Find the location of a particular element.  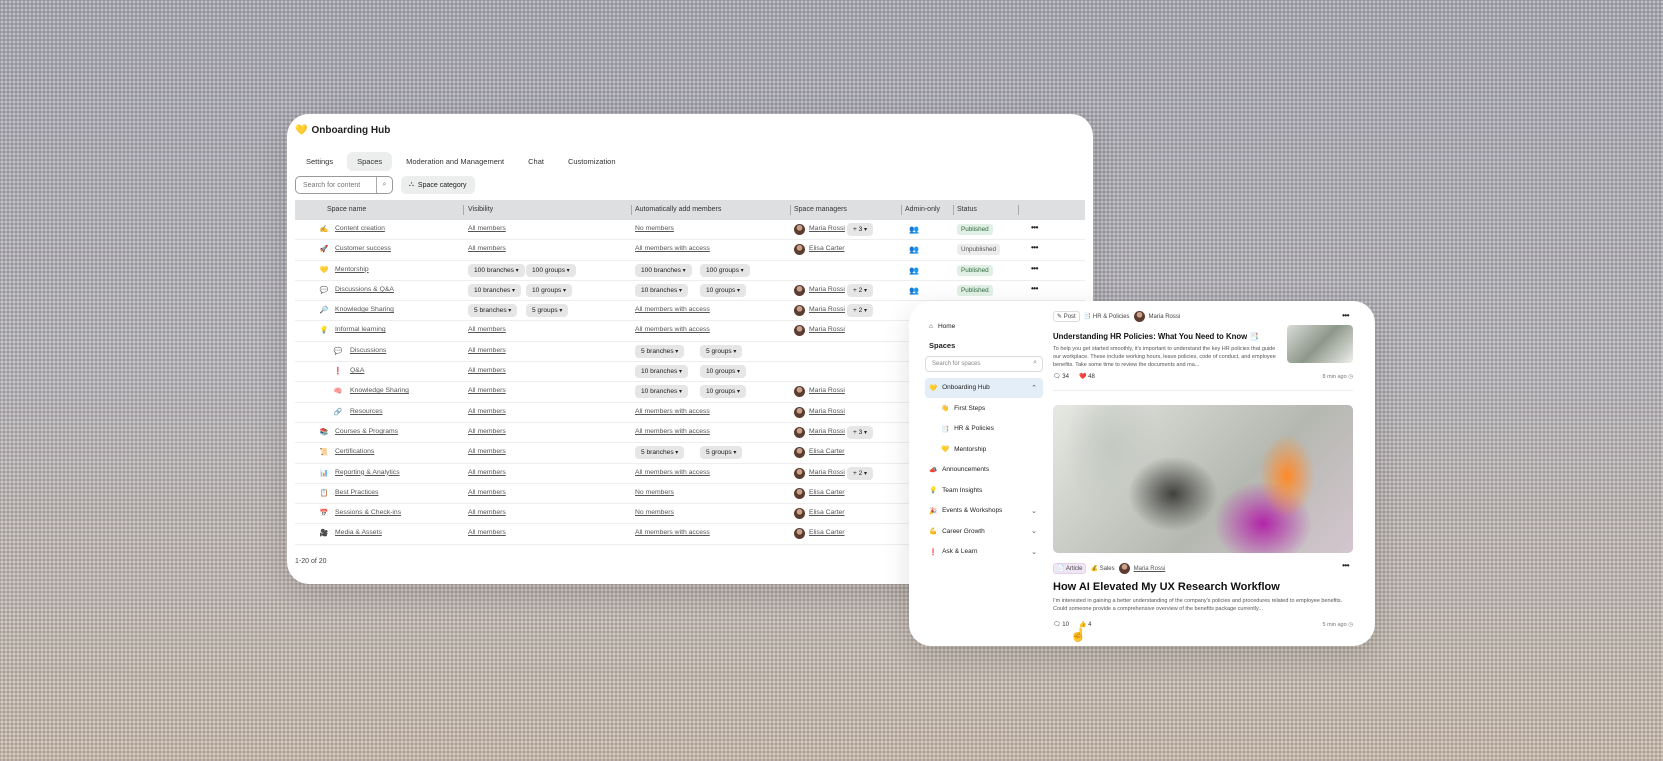

col-visibility: Visibility is located at coordinates (480, 209).